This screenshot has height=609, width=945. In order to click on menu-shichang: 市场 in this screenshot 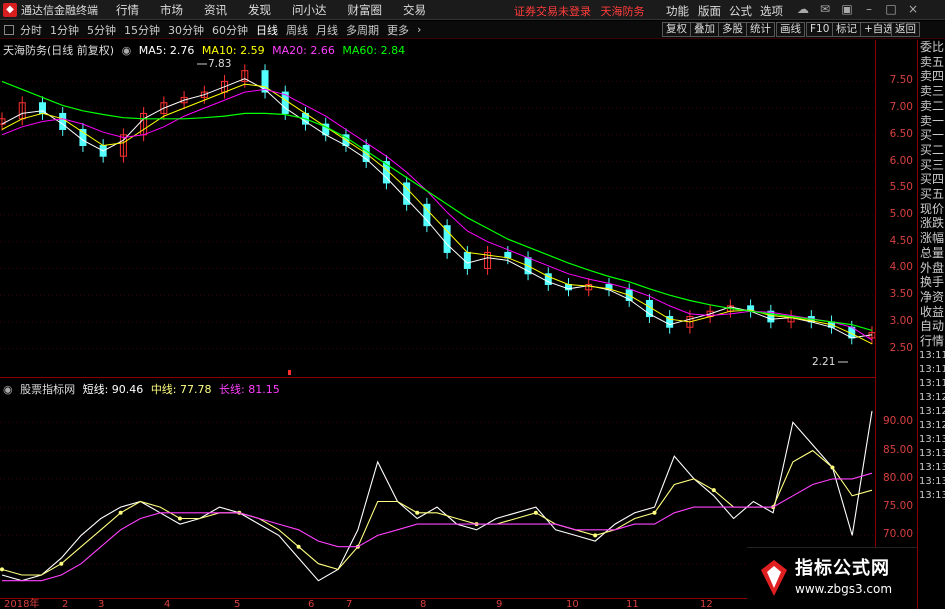, I will do `click(171, 10)`.